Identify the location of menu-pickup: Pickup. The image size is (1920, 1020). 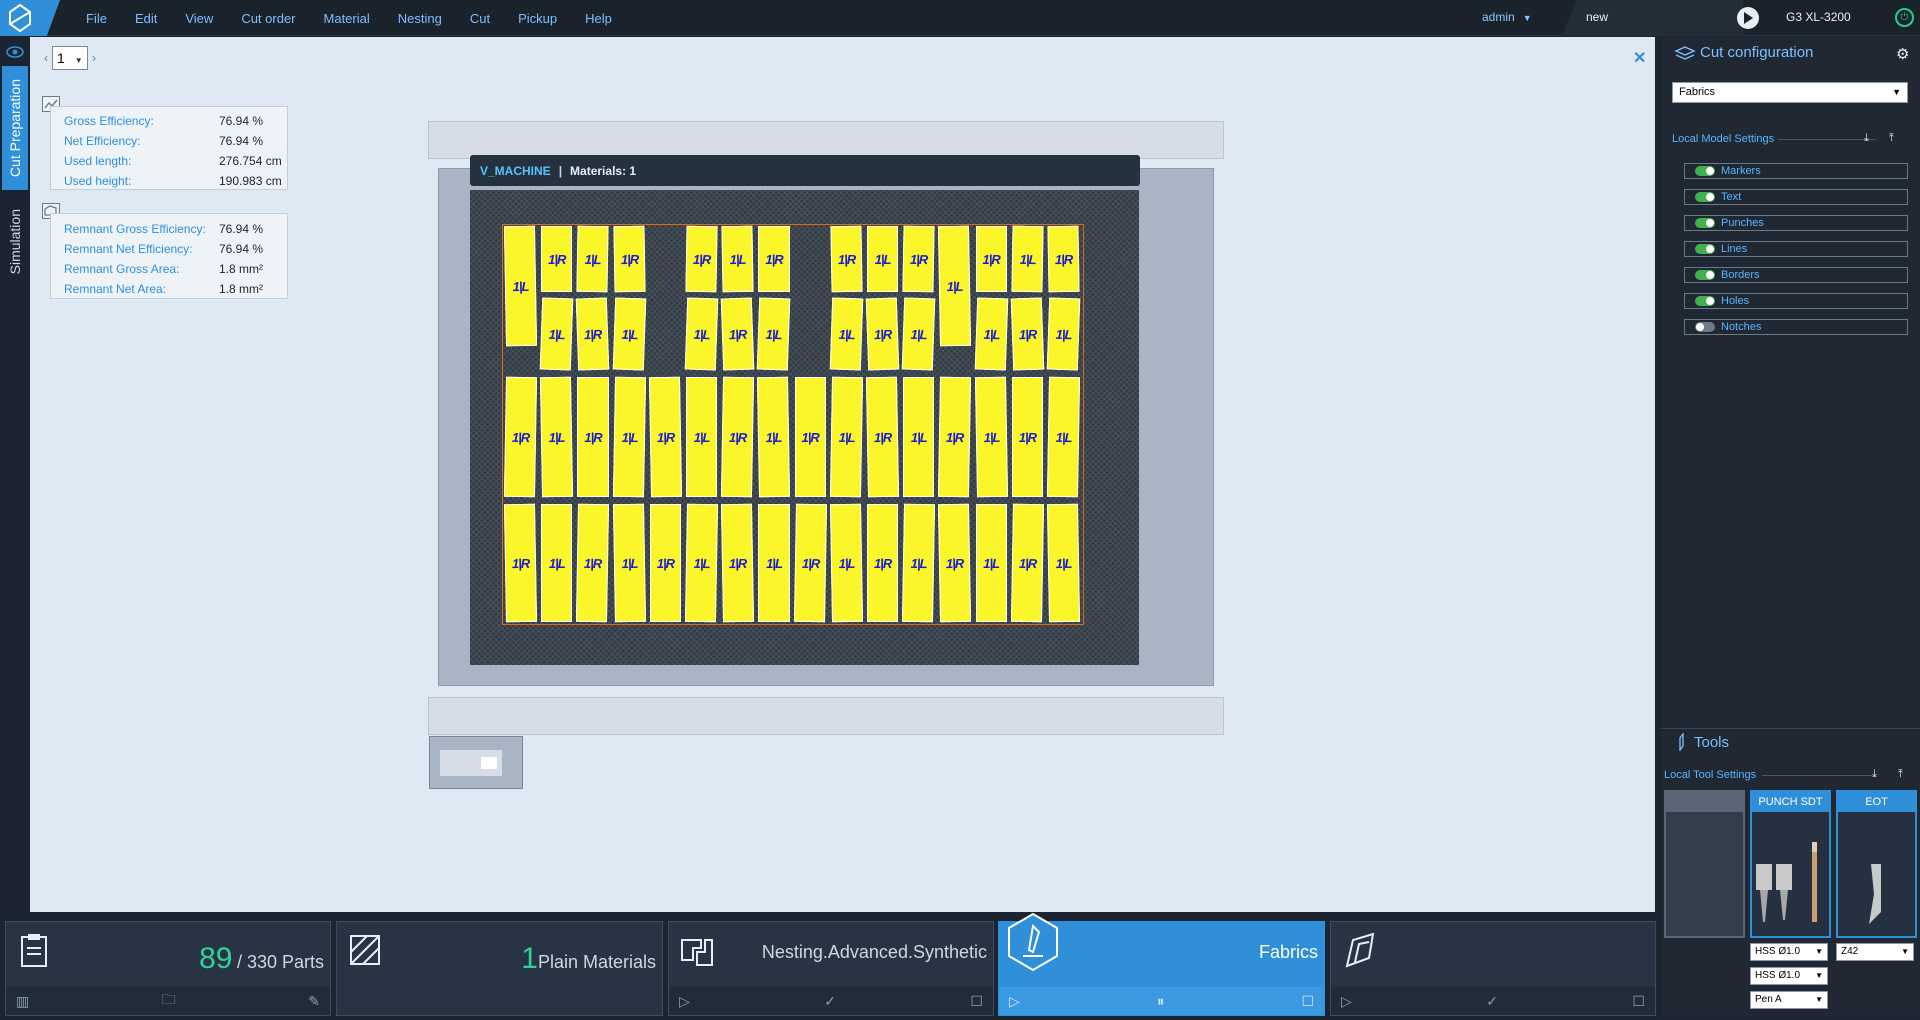
(537, 18).